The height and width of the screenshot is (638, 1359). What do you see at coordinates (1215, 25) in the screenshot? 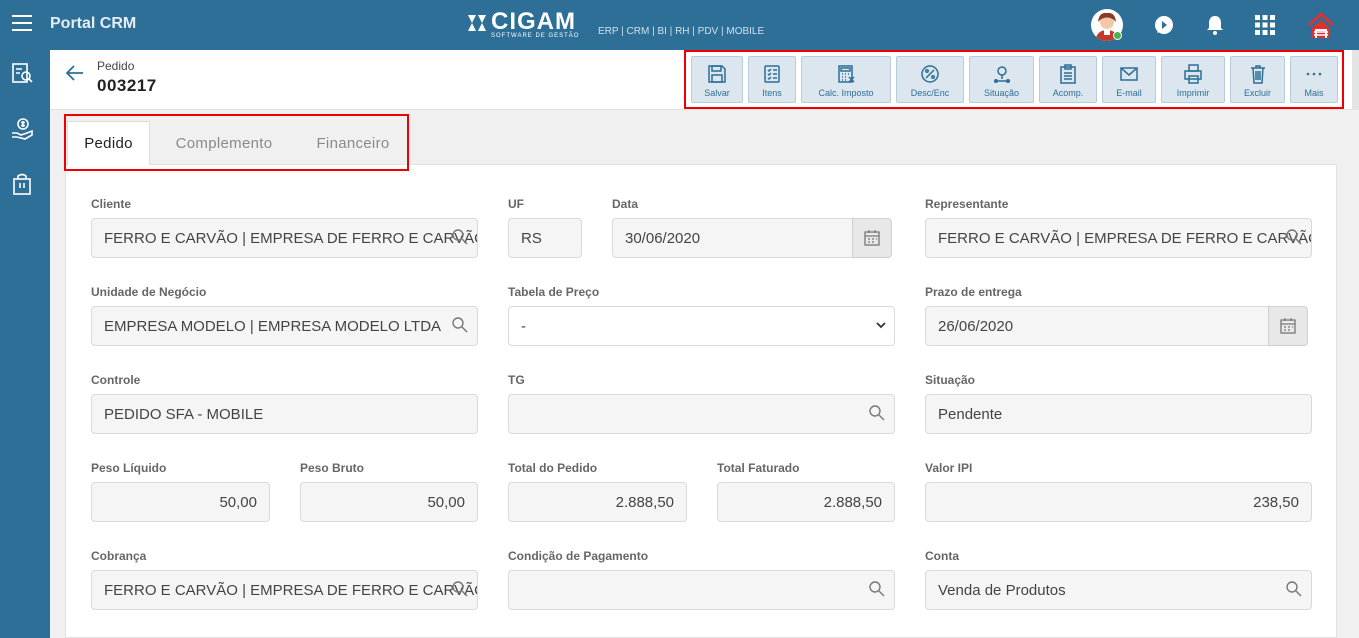
I see `bell-icon` at bounding box center [1215, 25].